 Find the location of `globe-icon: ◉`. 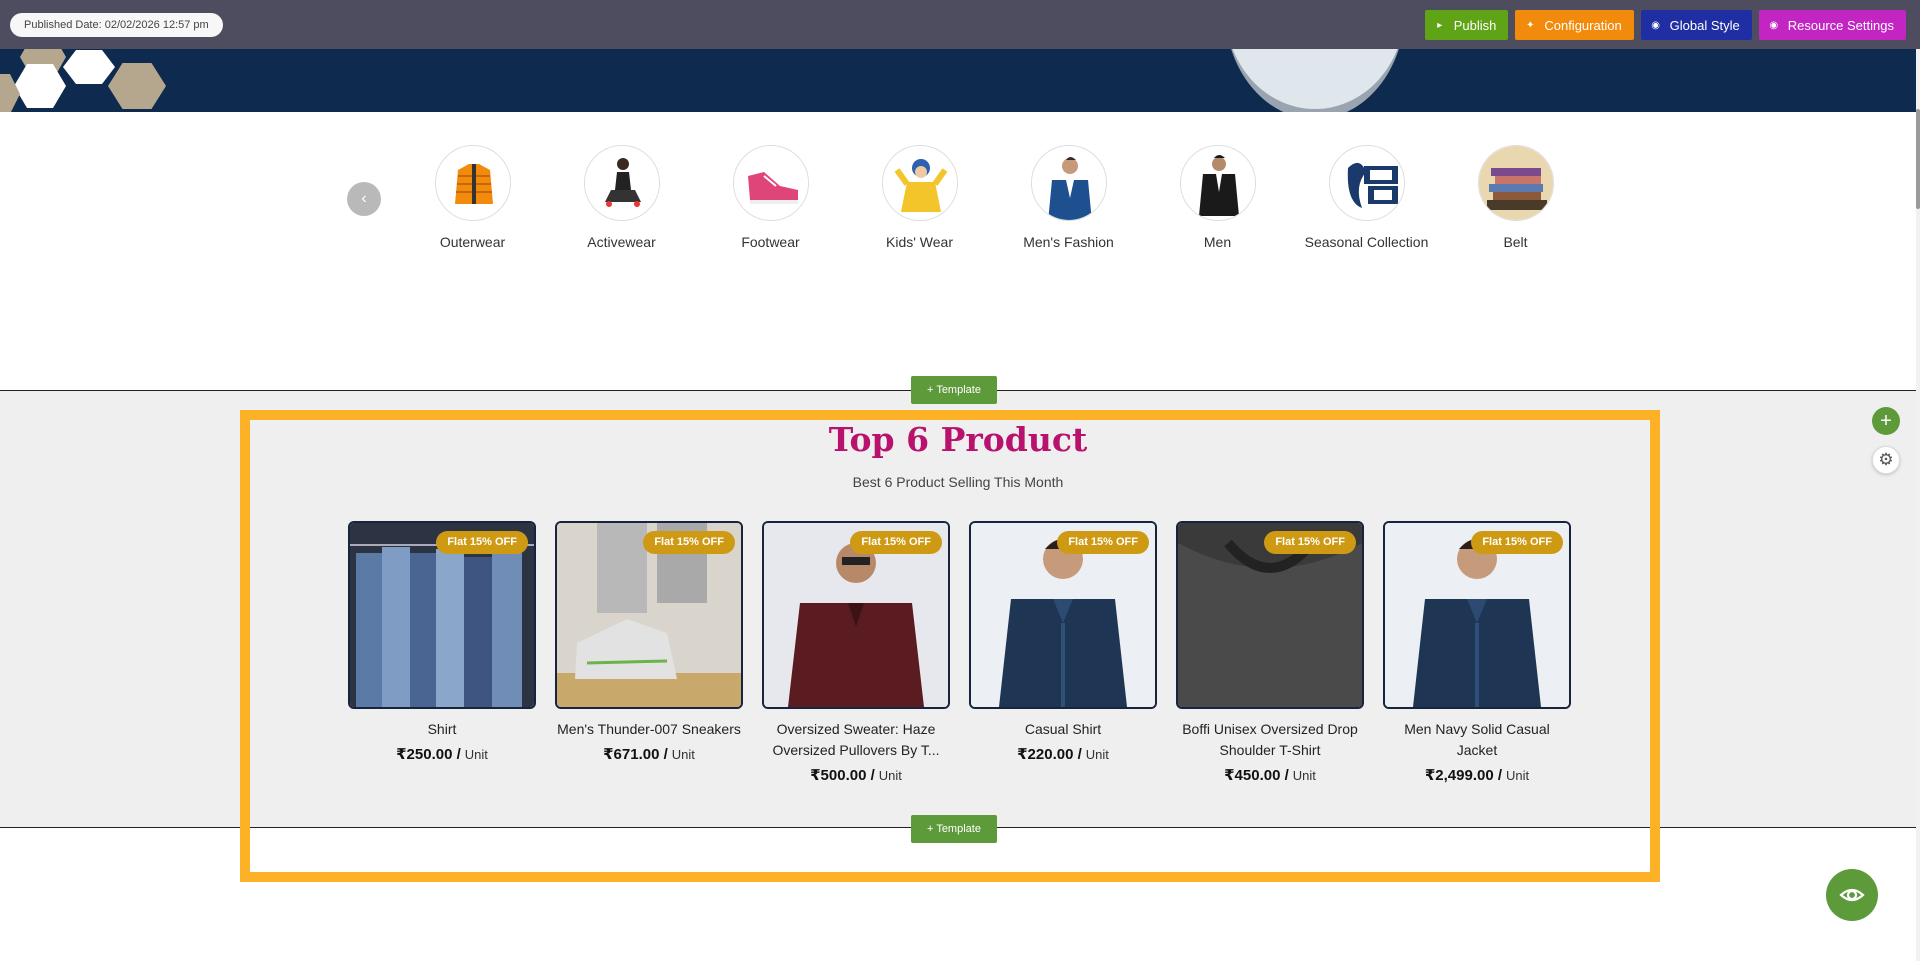

globe-icon: ◉ is located at coordinates (1656, 25).